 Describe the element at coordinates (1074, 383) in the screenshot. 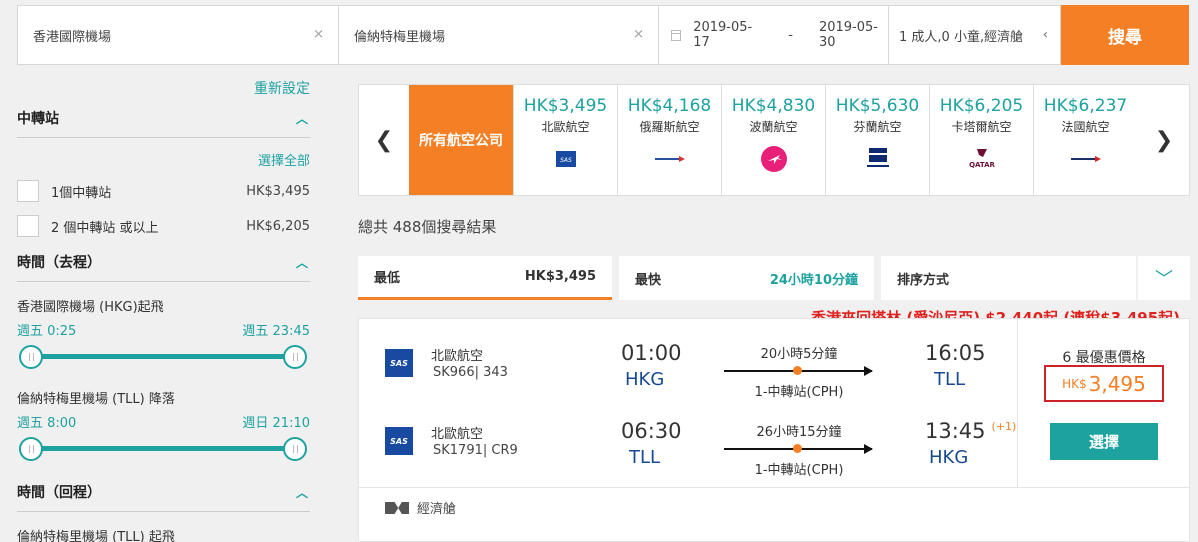

I see `price-currency: HK$` at that location.